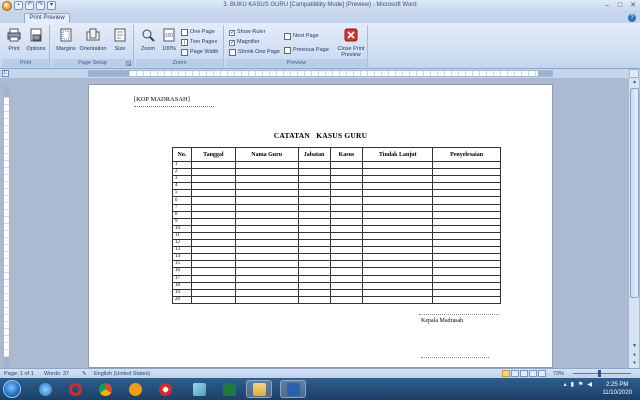 This screenshot has height=400, width=640. What do you see at coordinates (542, 373) in the screenshot?
I see `draft-view-icon` at bounding box center [542, 373].